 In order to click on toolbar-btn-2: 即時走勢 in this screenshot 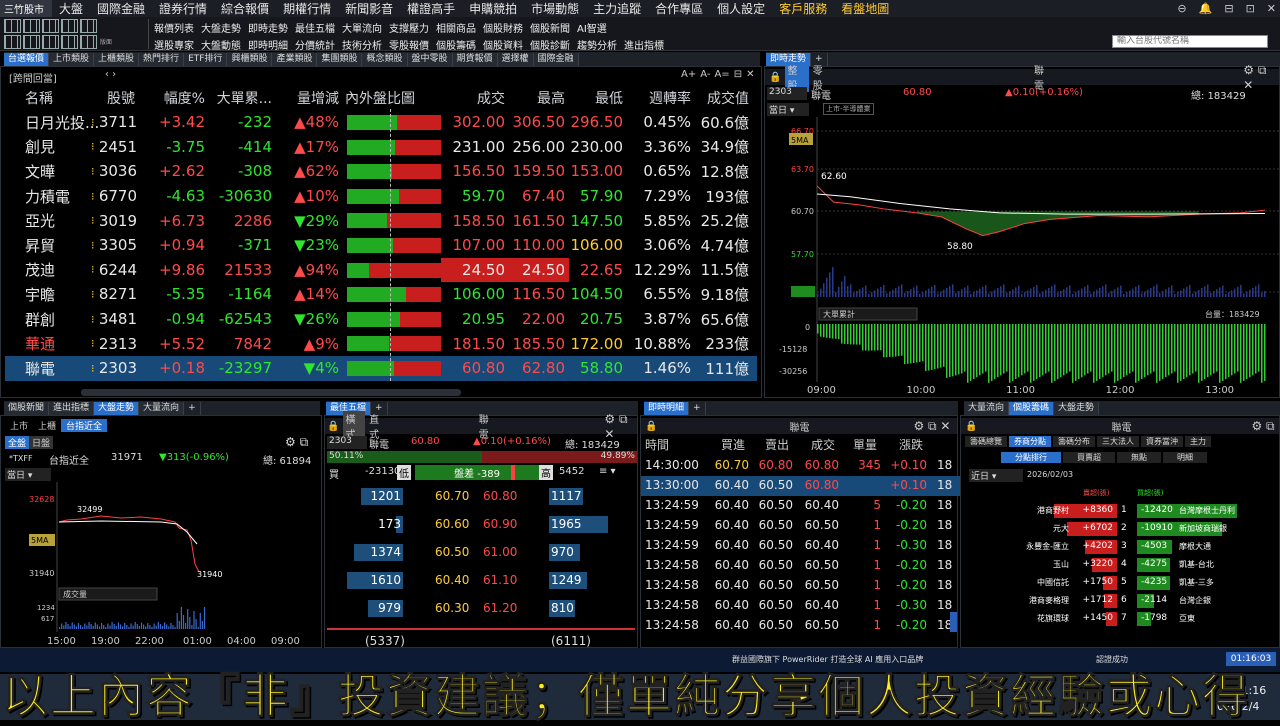, I will do `click(268, 27)`.